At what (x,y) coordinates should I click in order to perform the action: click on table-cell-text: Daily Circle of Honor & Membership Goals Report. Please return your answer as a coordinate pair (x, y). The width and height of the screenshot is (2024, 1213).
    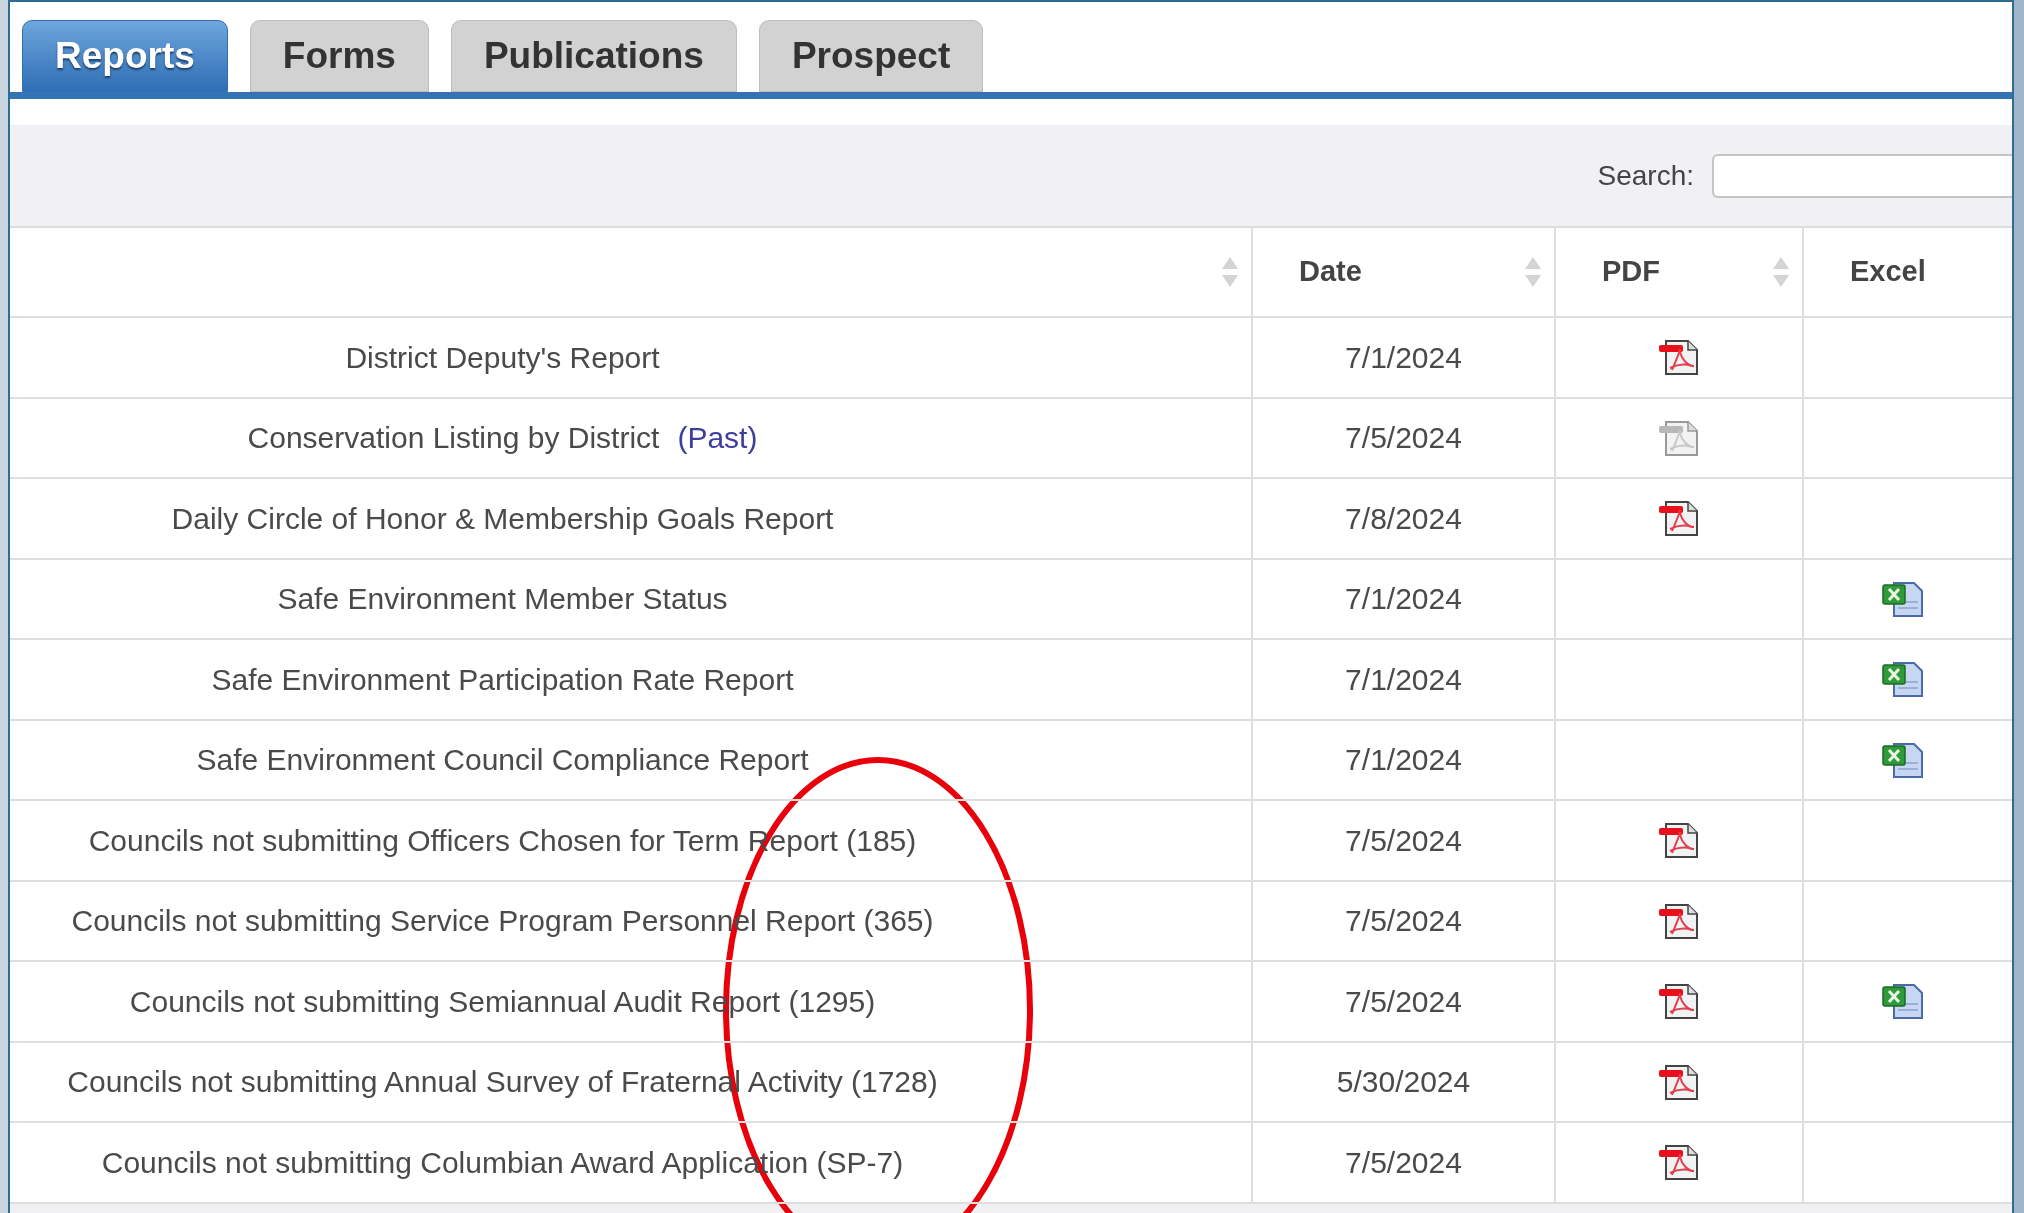
    Looking at the image, I should click on (502, 518).